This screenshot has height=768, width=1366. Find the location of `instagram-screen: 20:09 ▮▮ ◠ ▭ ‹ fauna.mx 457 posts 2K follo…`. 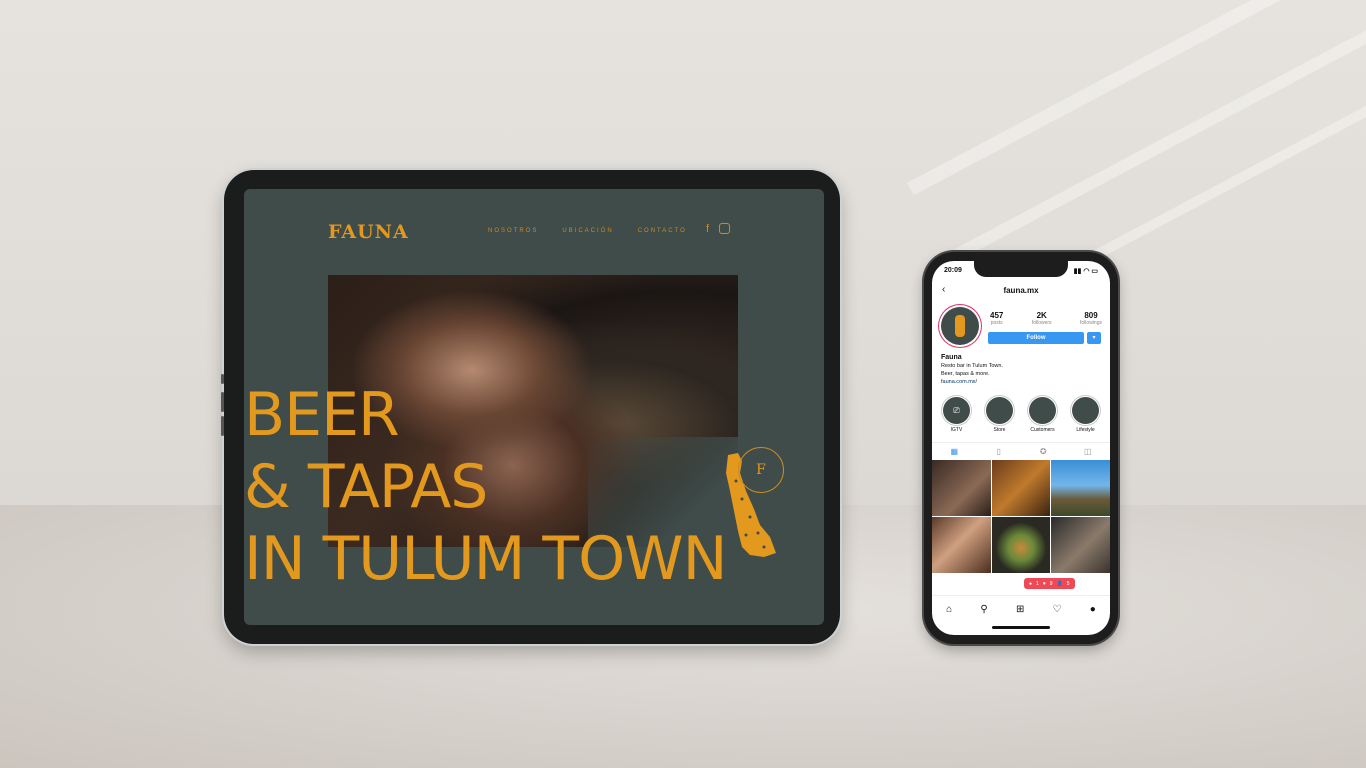

instagram-screen: 20:09 ▮▮ ◠ ▭ ‹ fauna.mx 457 posts 2K follo… is located at coordinates (1021, 448).